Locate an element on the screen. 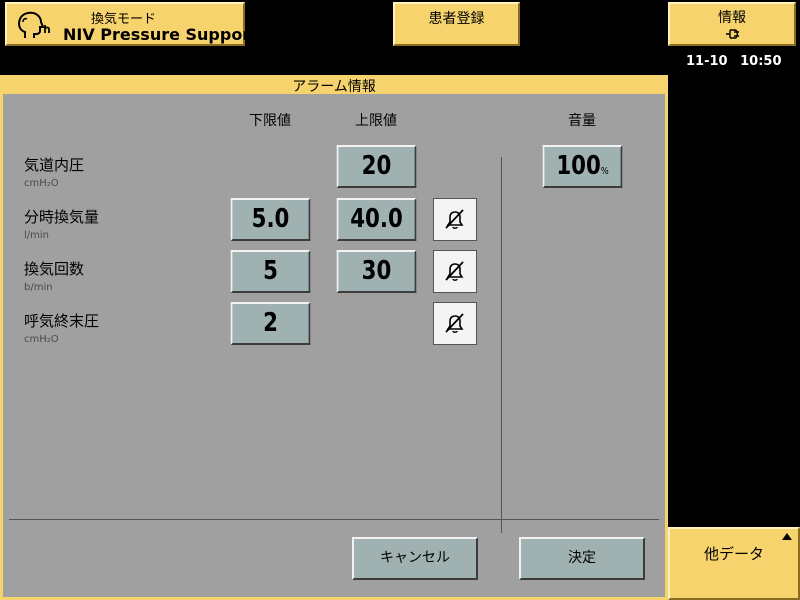 Image resolution: width=800 pixels, height=600 pixels. column-header-upper: 上限値 is located at coordinates (376, 121).